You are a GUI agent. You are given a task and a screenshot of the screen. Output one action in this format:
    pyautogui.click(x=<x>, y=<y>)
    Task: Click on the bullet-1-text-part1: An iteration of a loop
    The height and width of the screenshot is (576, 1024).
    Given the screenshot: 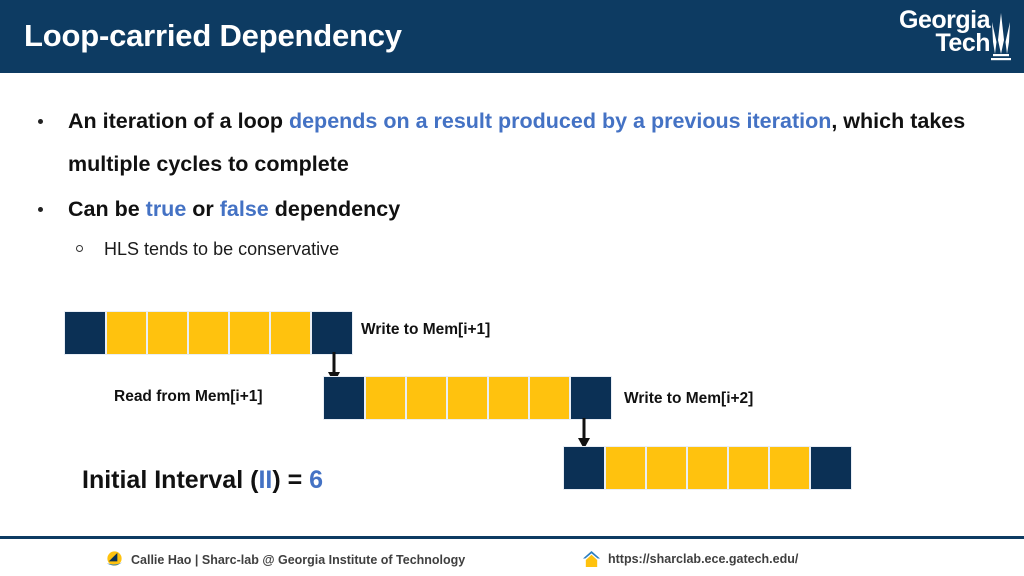 What is the action you would take?
    pyautogui.click(x=178, y=121)
    